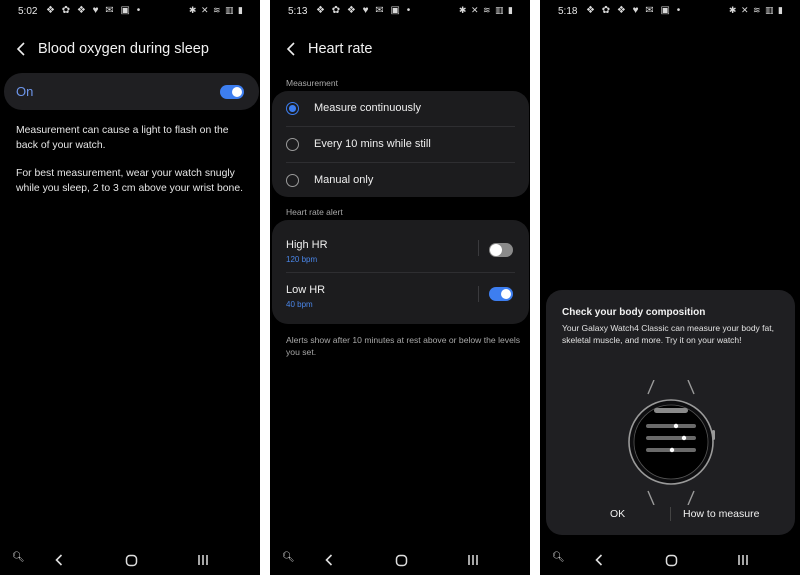  I want to click on option-measure-continuously: Measure continuously, so click(400, 108).